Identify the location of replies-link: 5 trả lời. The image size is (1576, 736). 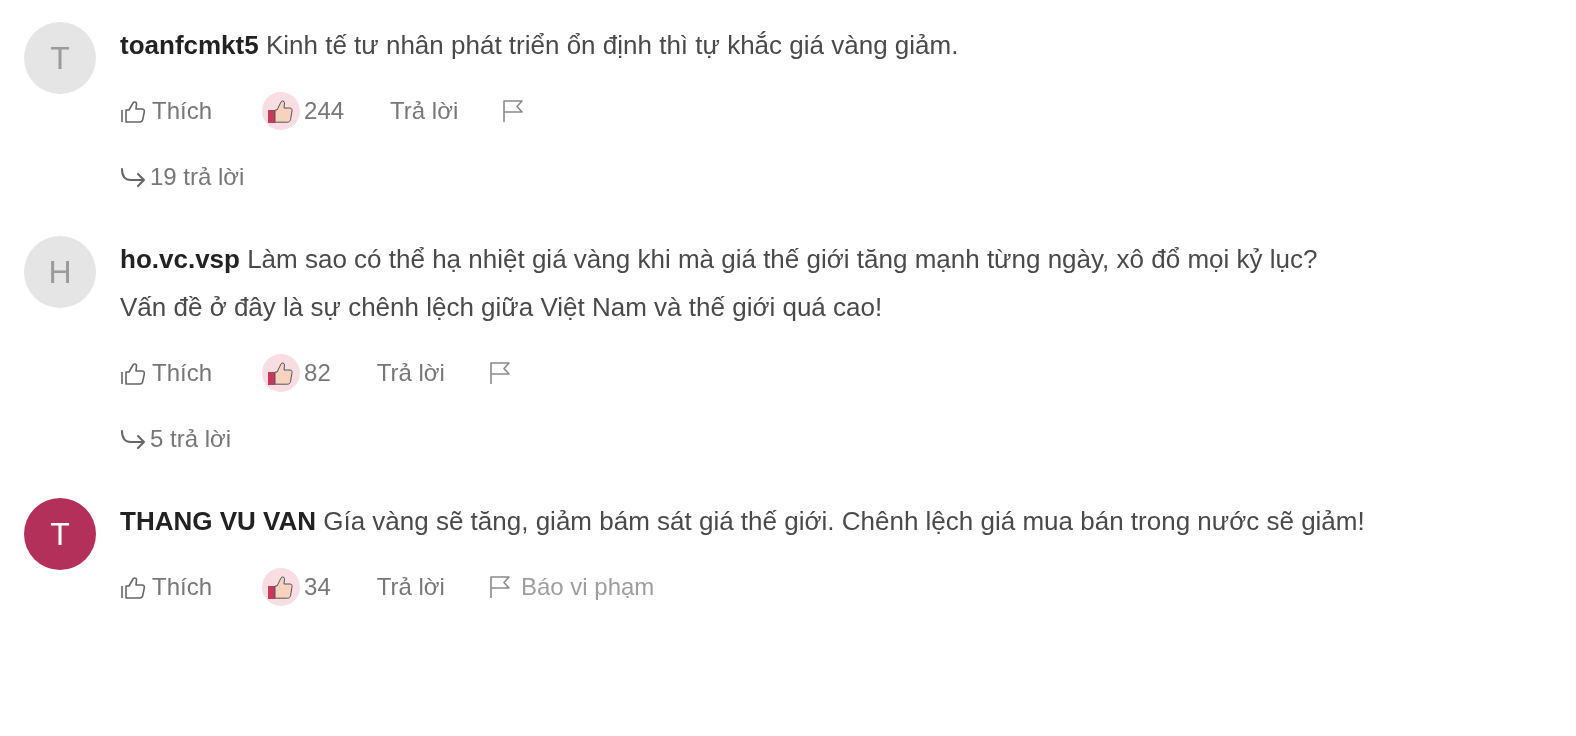
(176, 439).